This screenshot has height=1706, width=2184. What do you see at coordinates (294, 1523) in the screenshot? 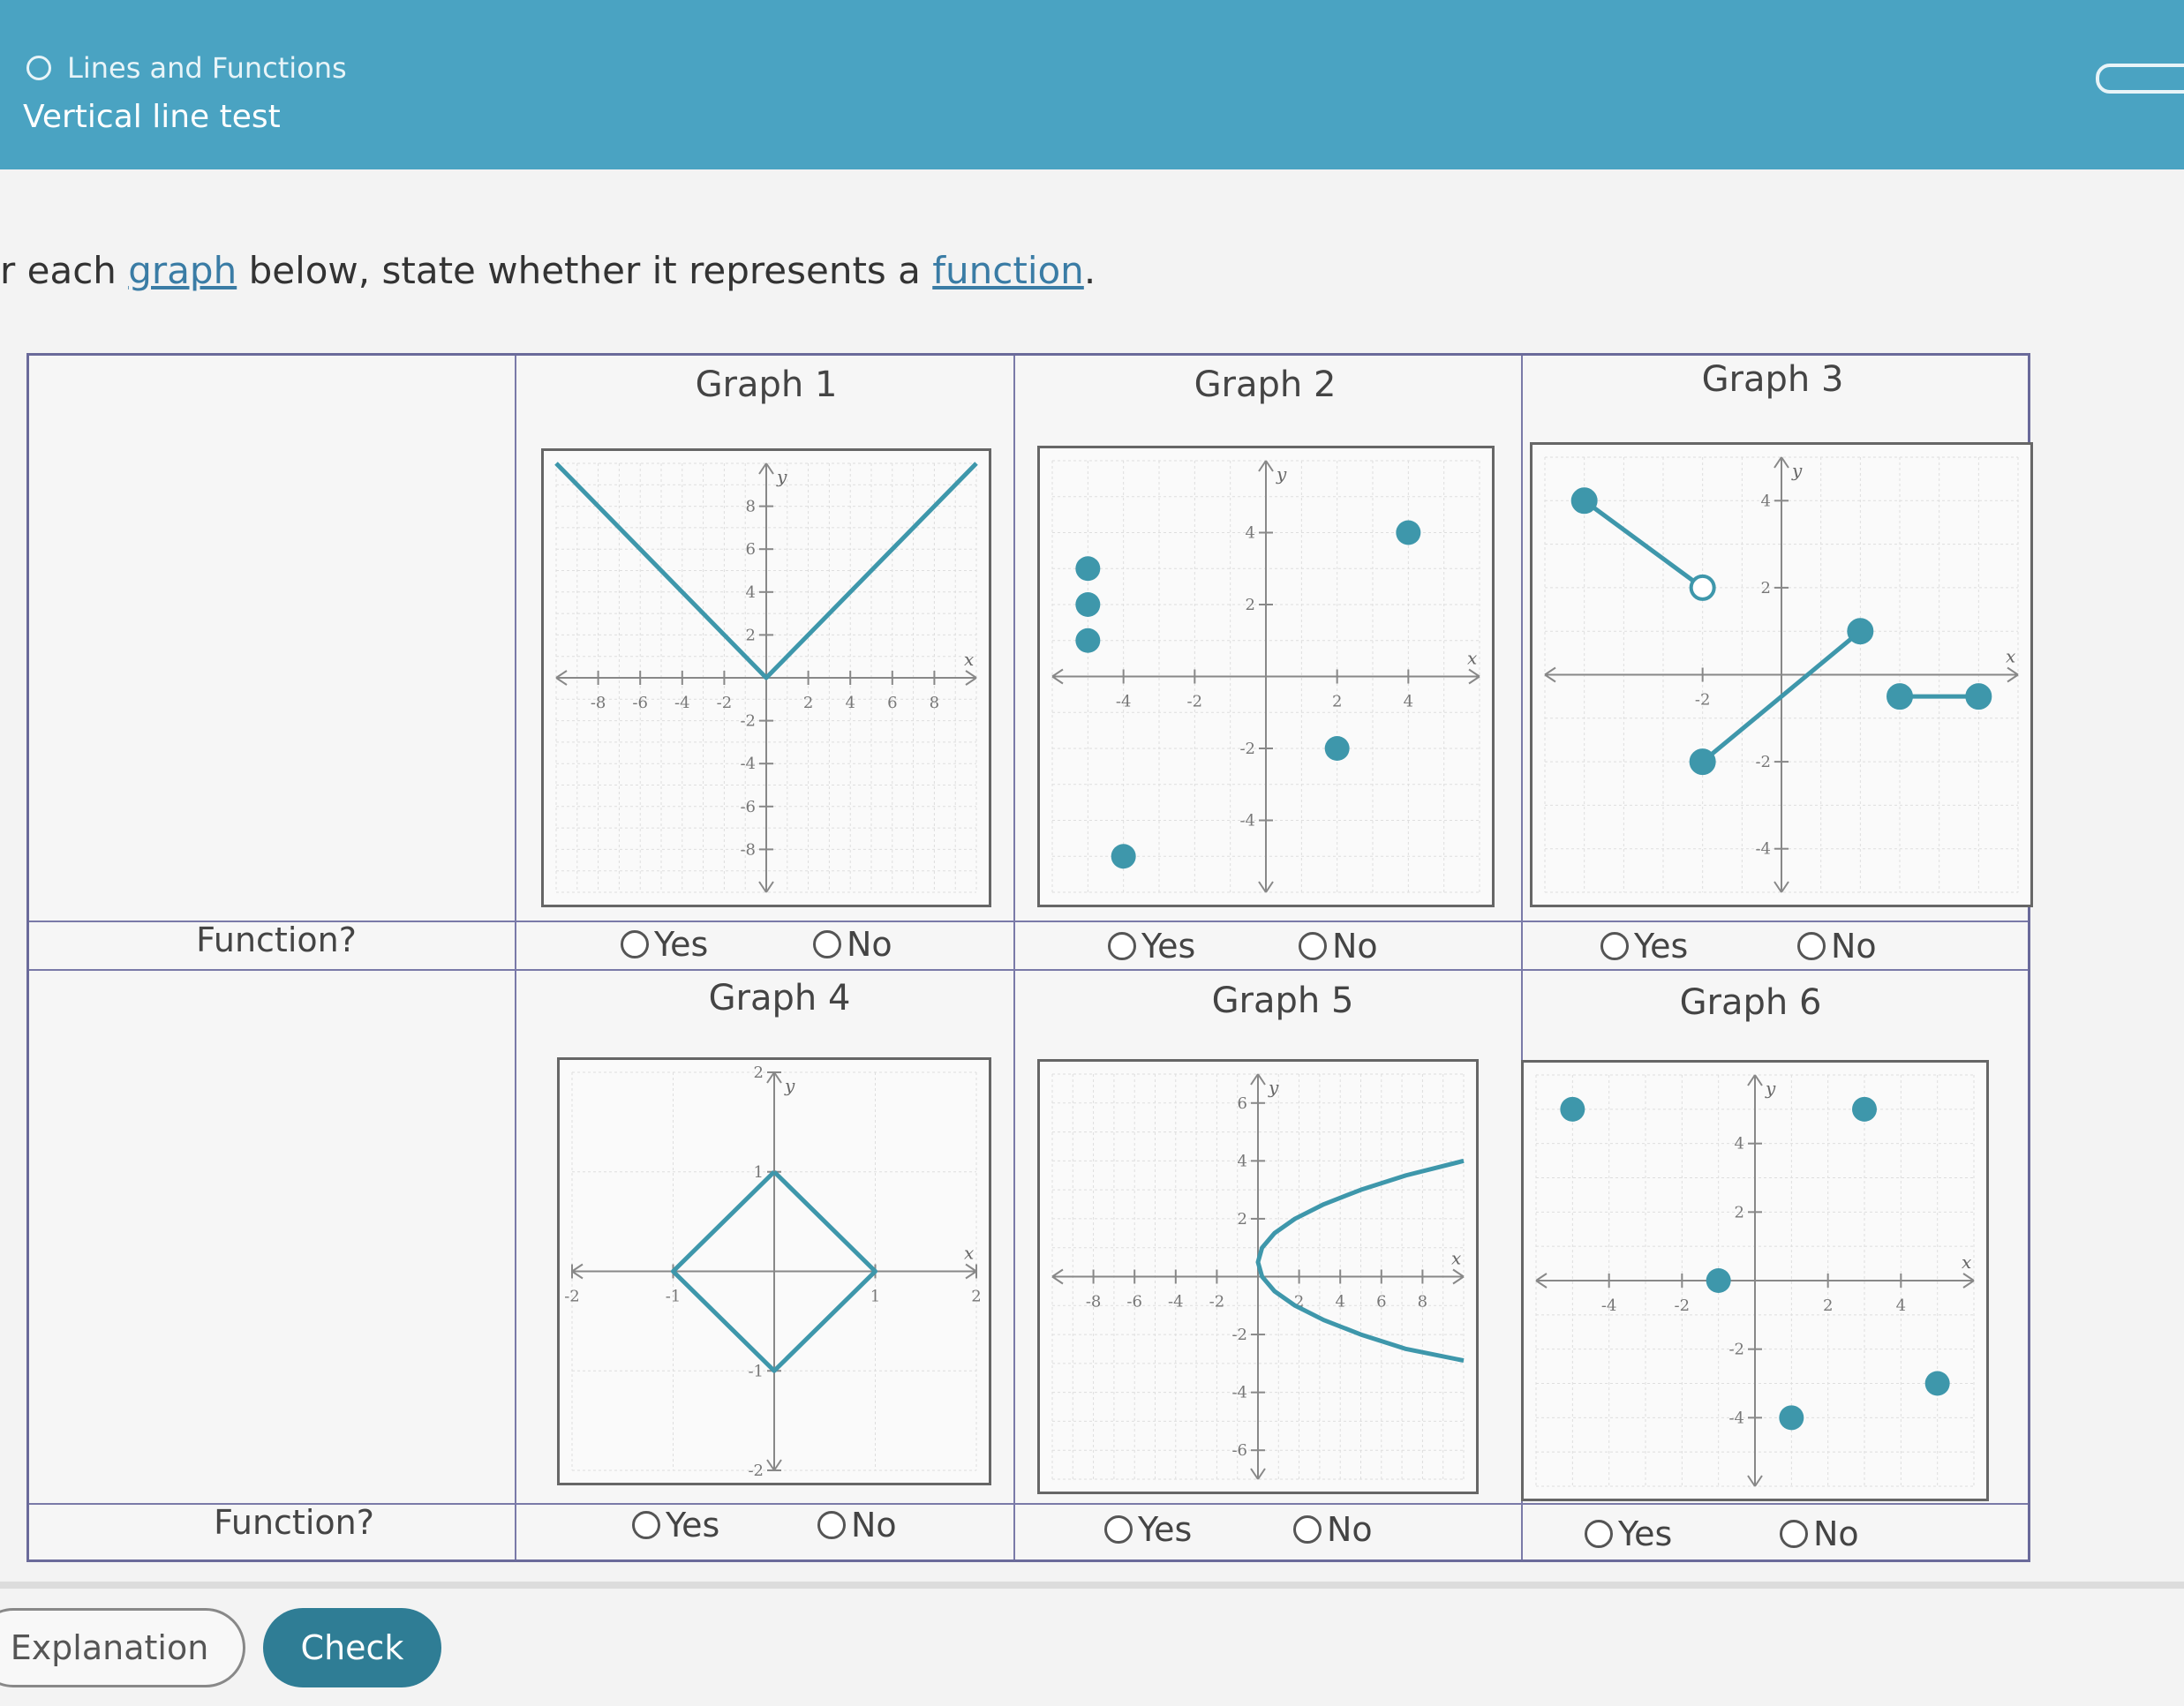
I see `function-label-row2: Function?` at bounding box center [294, 1523].